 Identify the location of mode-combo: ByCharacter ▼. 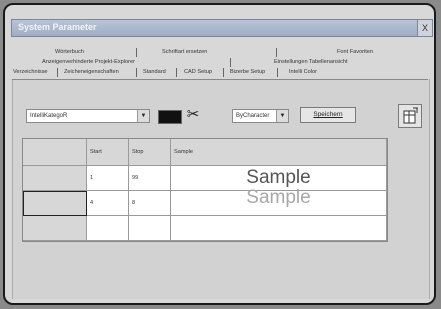
(260, 116).